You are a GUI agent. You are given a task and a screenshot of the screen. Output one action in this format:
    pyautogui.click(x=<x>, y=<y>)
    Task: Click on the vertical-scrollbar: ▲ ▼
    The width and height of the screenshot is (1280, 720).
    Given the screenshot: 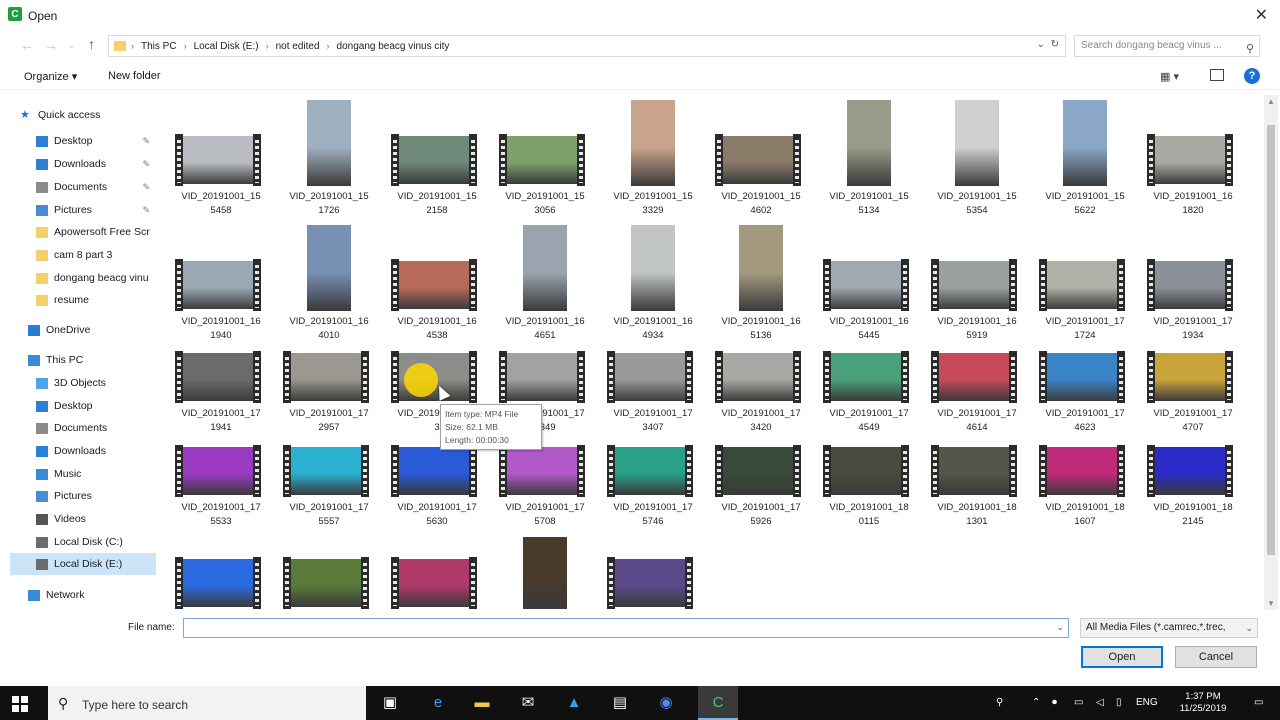 What is the action you would take?
    pyautogui.click(x=1271, y=352)
    